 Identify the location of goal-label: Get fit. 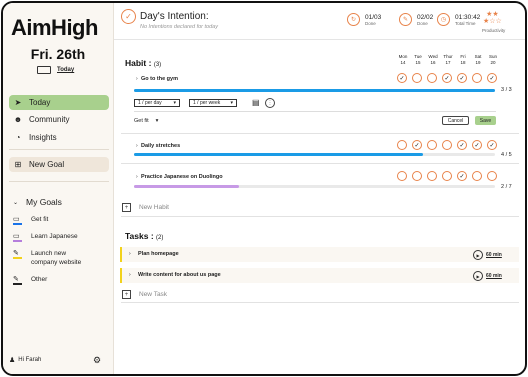
(40, 219).